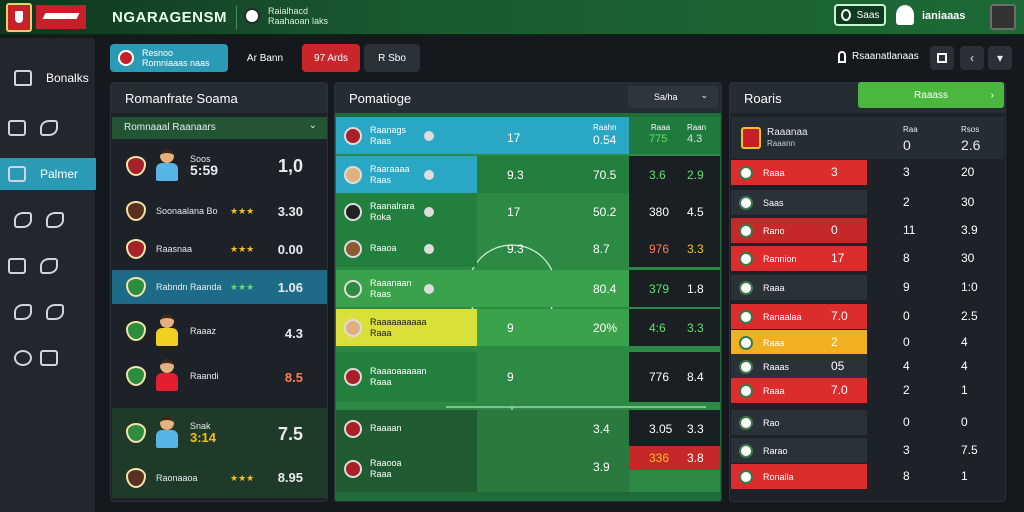  What do you see at coordinates (265, 58) in the screenshot?
I see `tab-ar-bann: Ar Bann` at bounding box center [265, 58].